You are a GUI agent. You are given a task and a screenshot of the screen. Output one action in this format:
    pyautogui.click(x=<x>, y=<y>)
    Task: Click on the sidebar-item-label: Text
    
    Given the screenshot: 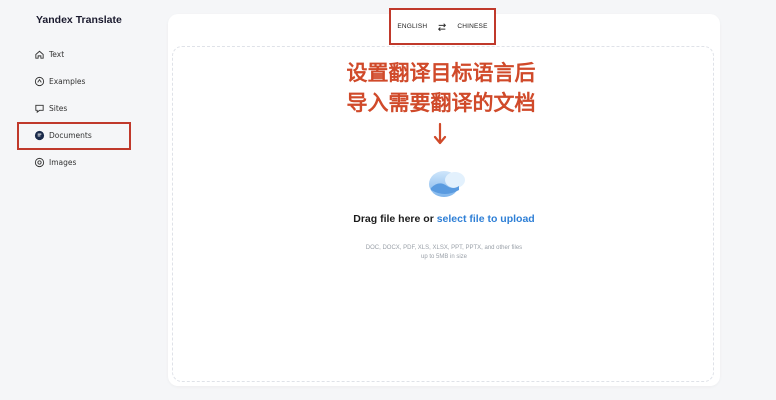 What is the action you would take?
    pyautogui.click(x=57, y=54)
    